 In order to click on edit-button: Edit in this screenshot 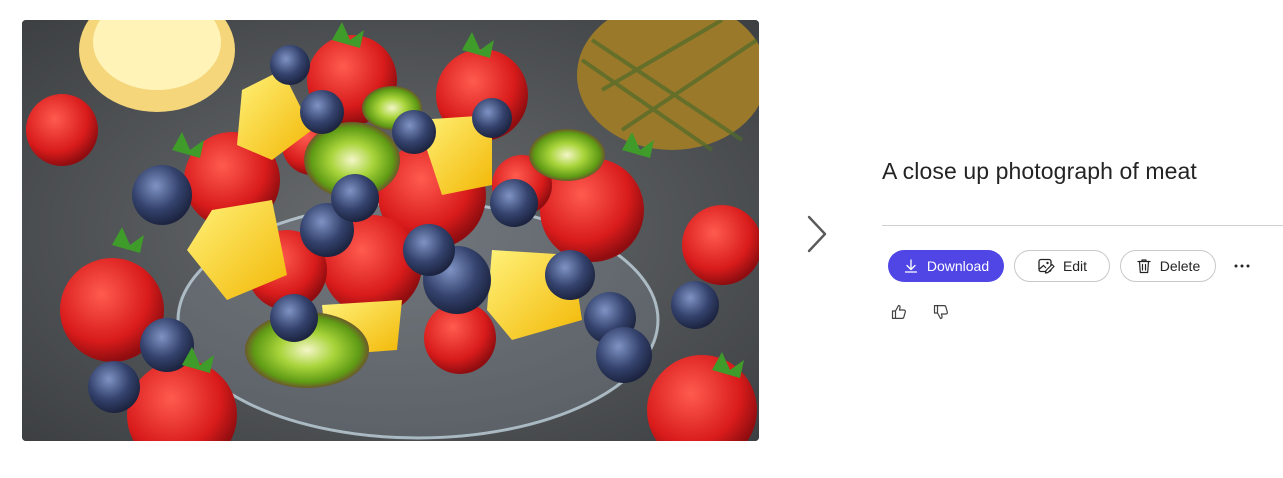, I will do `click(1062, 266)`.